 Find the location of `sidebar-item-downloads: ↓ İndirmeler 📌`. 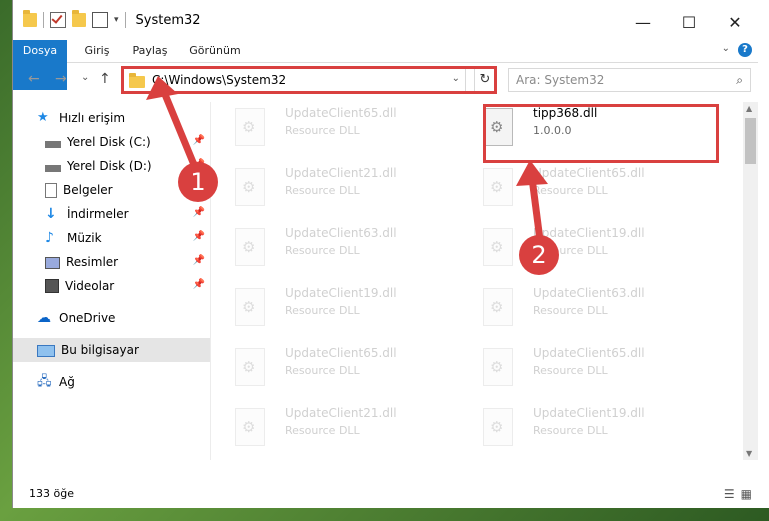

sidebar-item-downloads: ↓ İndirmeler 📌 is located at coordinates (127, 214).